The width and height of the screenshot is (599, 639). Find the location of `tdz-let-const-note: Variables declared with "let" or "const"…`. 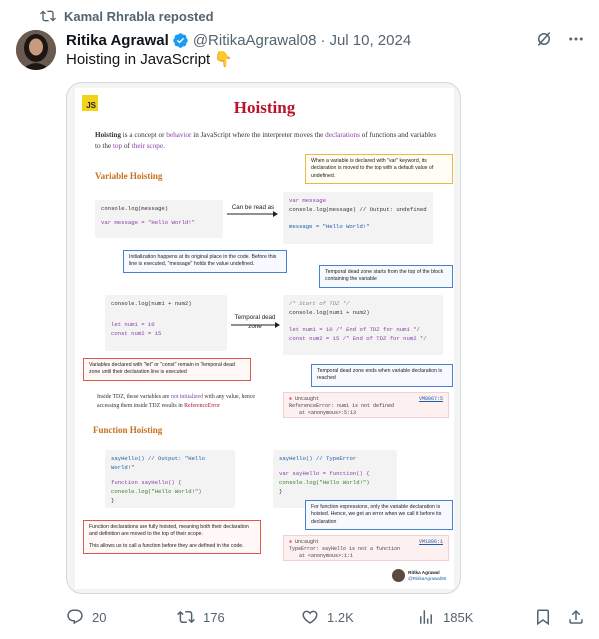

tdz-let-const-note: Variables declared with "let" or "const"… is located at coordinates (167, 369).